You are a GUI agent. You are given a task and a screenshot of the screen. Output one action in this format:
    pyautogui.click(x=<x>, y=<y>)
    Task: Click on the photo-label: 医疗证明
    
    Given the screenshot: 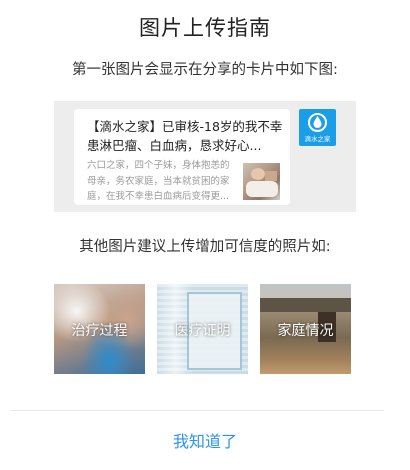 What is the action you would take?
    pyautogui.click(x=202, y=331)
    